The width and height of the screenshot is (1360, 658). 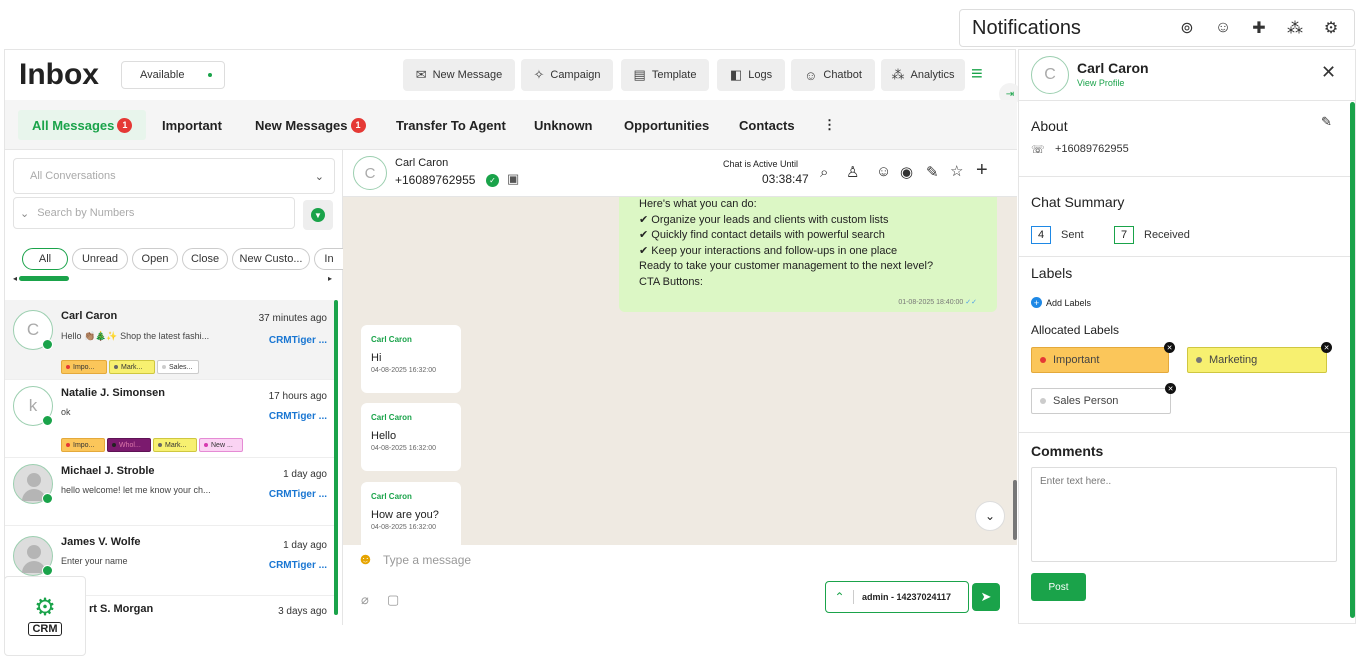 What do you see at coordinates (365, 600) in the screenshot?
I see `attachment-icon: ⌀` at bounding box center [365, 600].